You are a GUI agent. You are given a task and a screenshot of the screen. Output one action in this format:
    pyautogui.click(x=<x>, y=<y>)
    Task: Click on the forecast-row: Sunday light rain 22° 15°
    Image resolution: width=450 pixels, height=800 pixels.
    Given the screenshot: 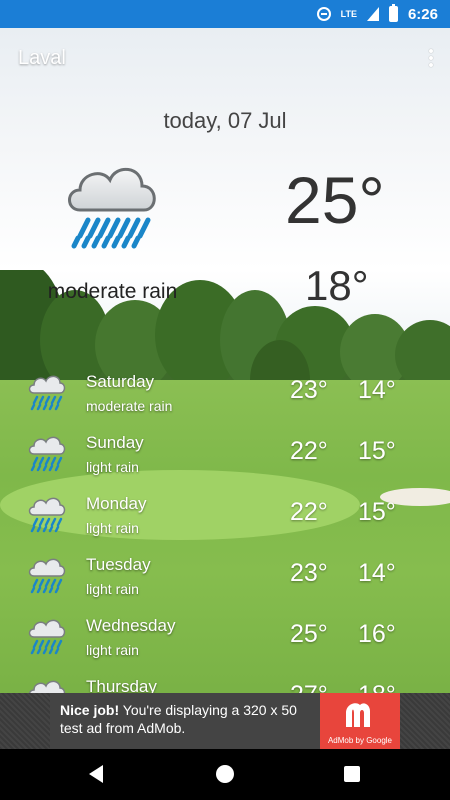 What is the action you would take?
    pyautogui.click(x=225, y=453)
    